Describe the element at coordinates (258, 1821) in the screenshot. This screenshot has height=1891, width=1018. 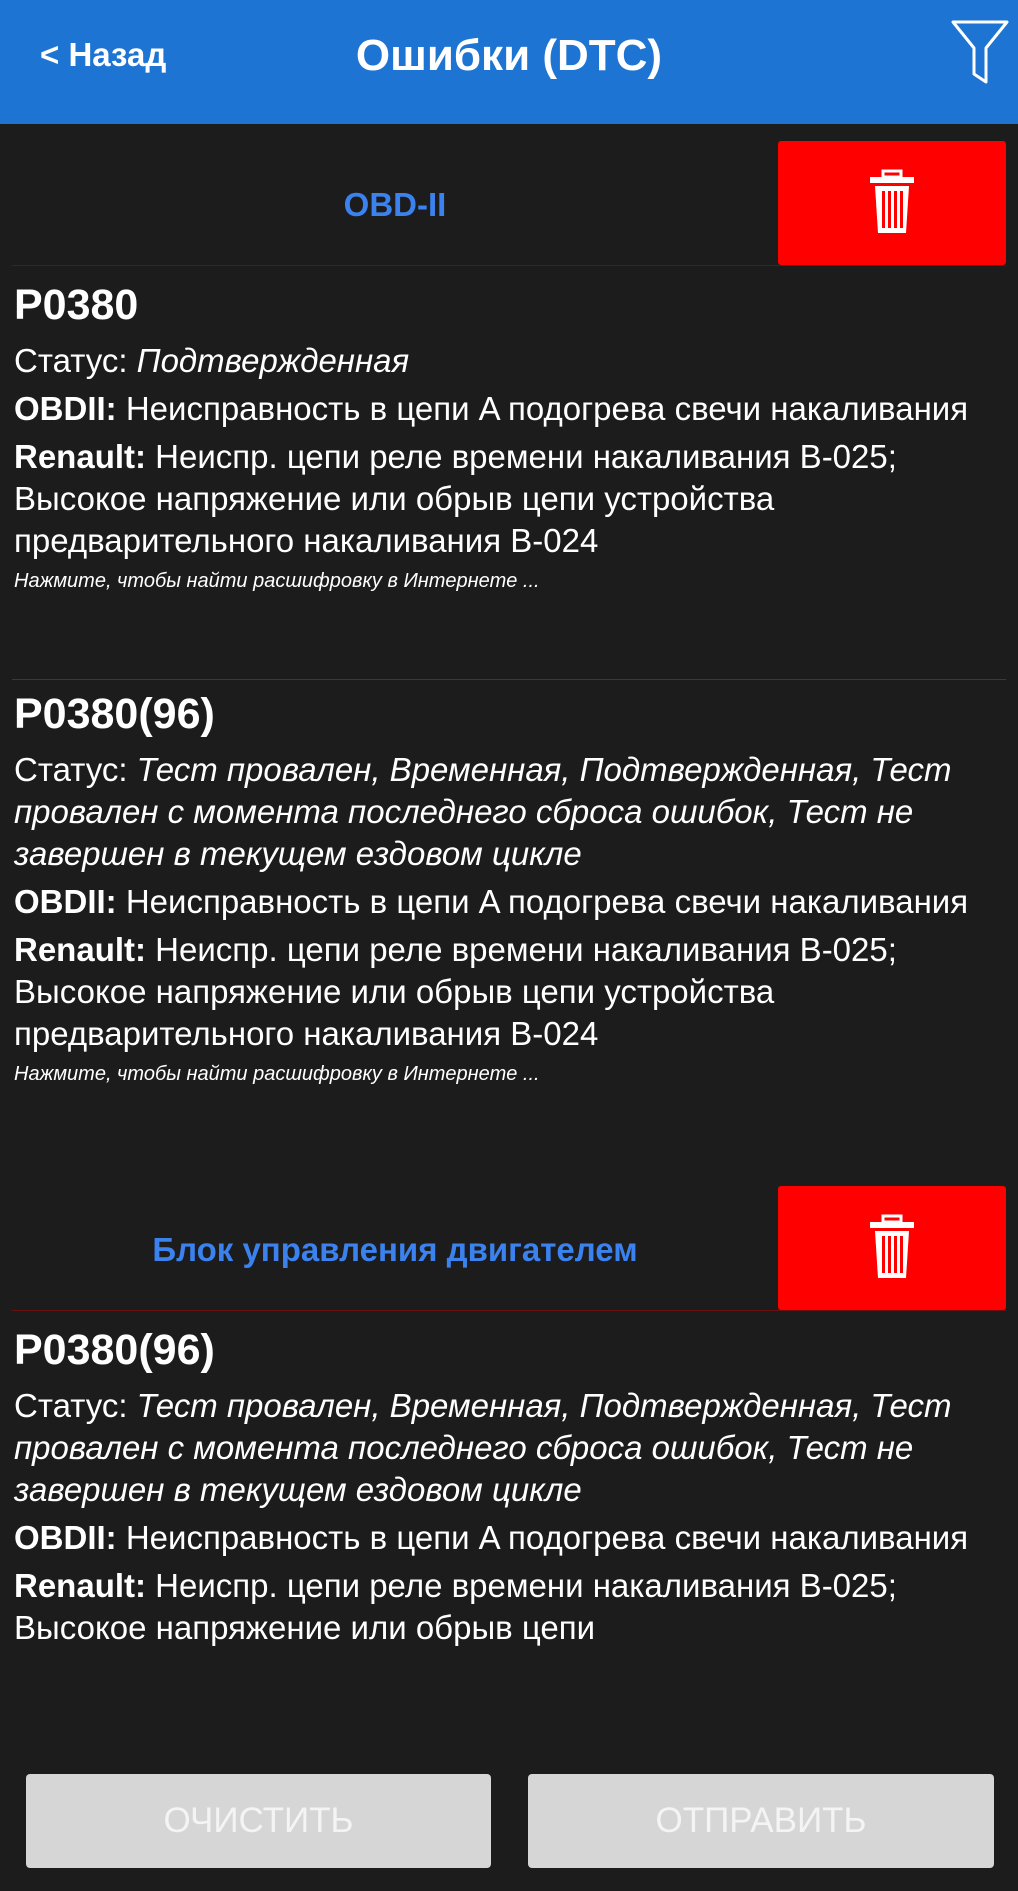
I see `clear-button: ОЧИСТИТЬ` at that location.